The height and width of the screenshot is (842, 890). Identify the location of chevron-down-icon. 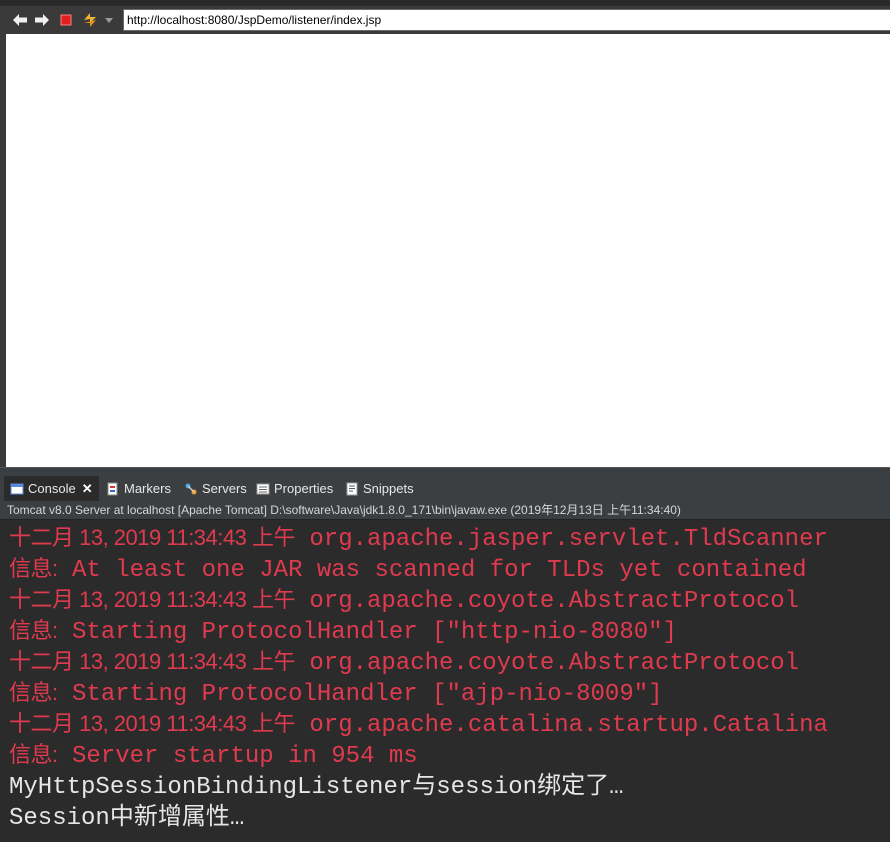
(109, 20).